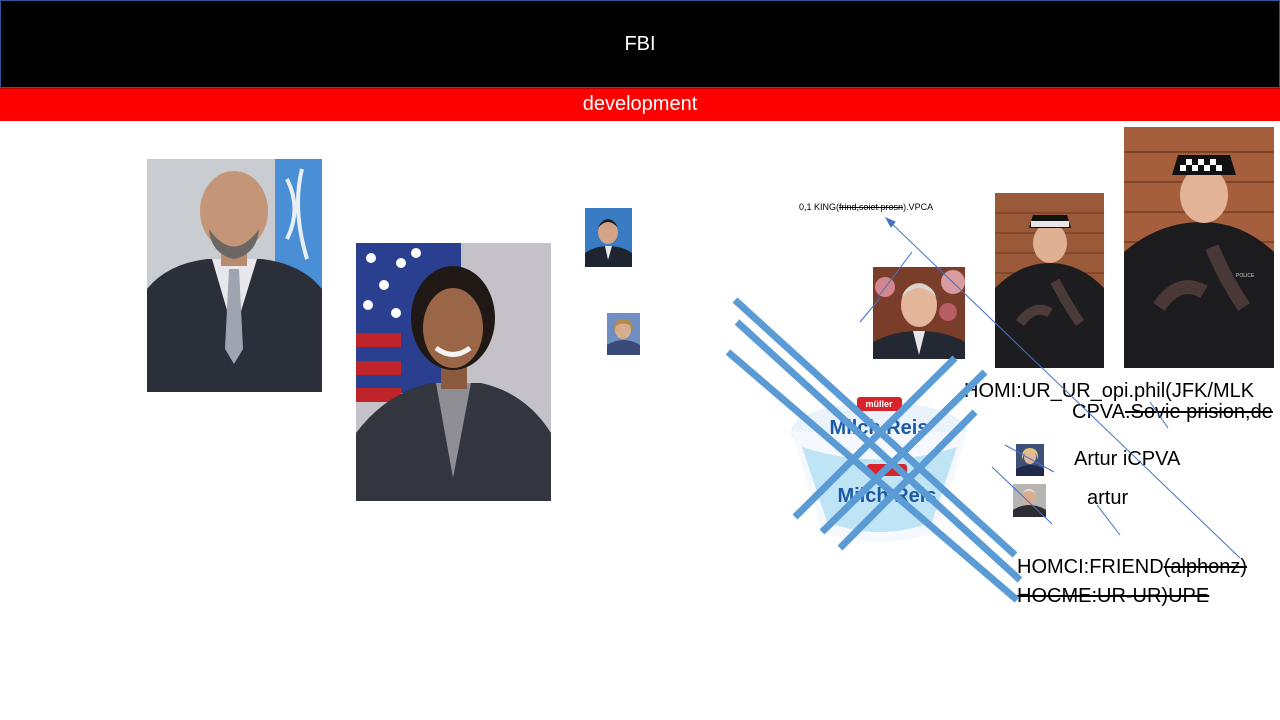 This screenshot has width=1280, height=720. I want to click on portrait-photo-man-un-flag, so click(234, 275).